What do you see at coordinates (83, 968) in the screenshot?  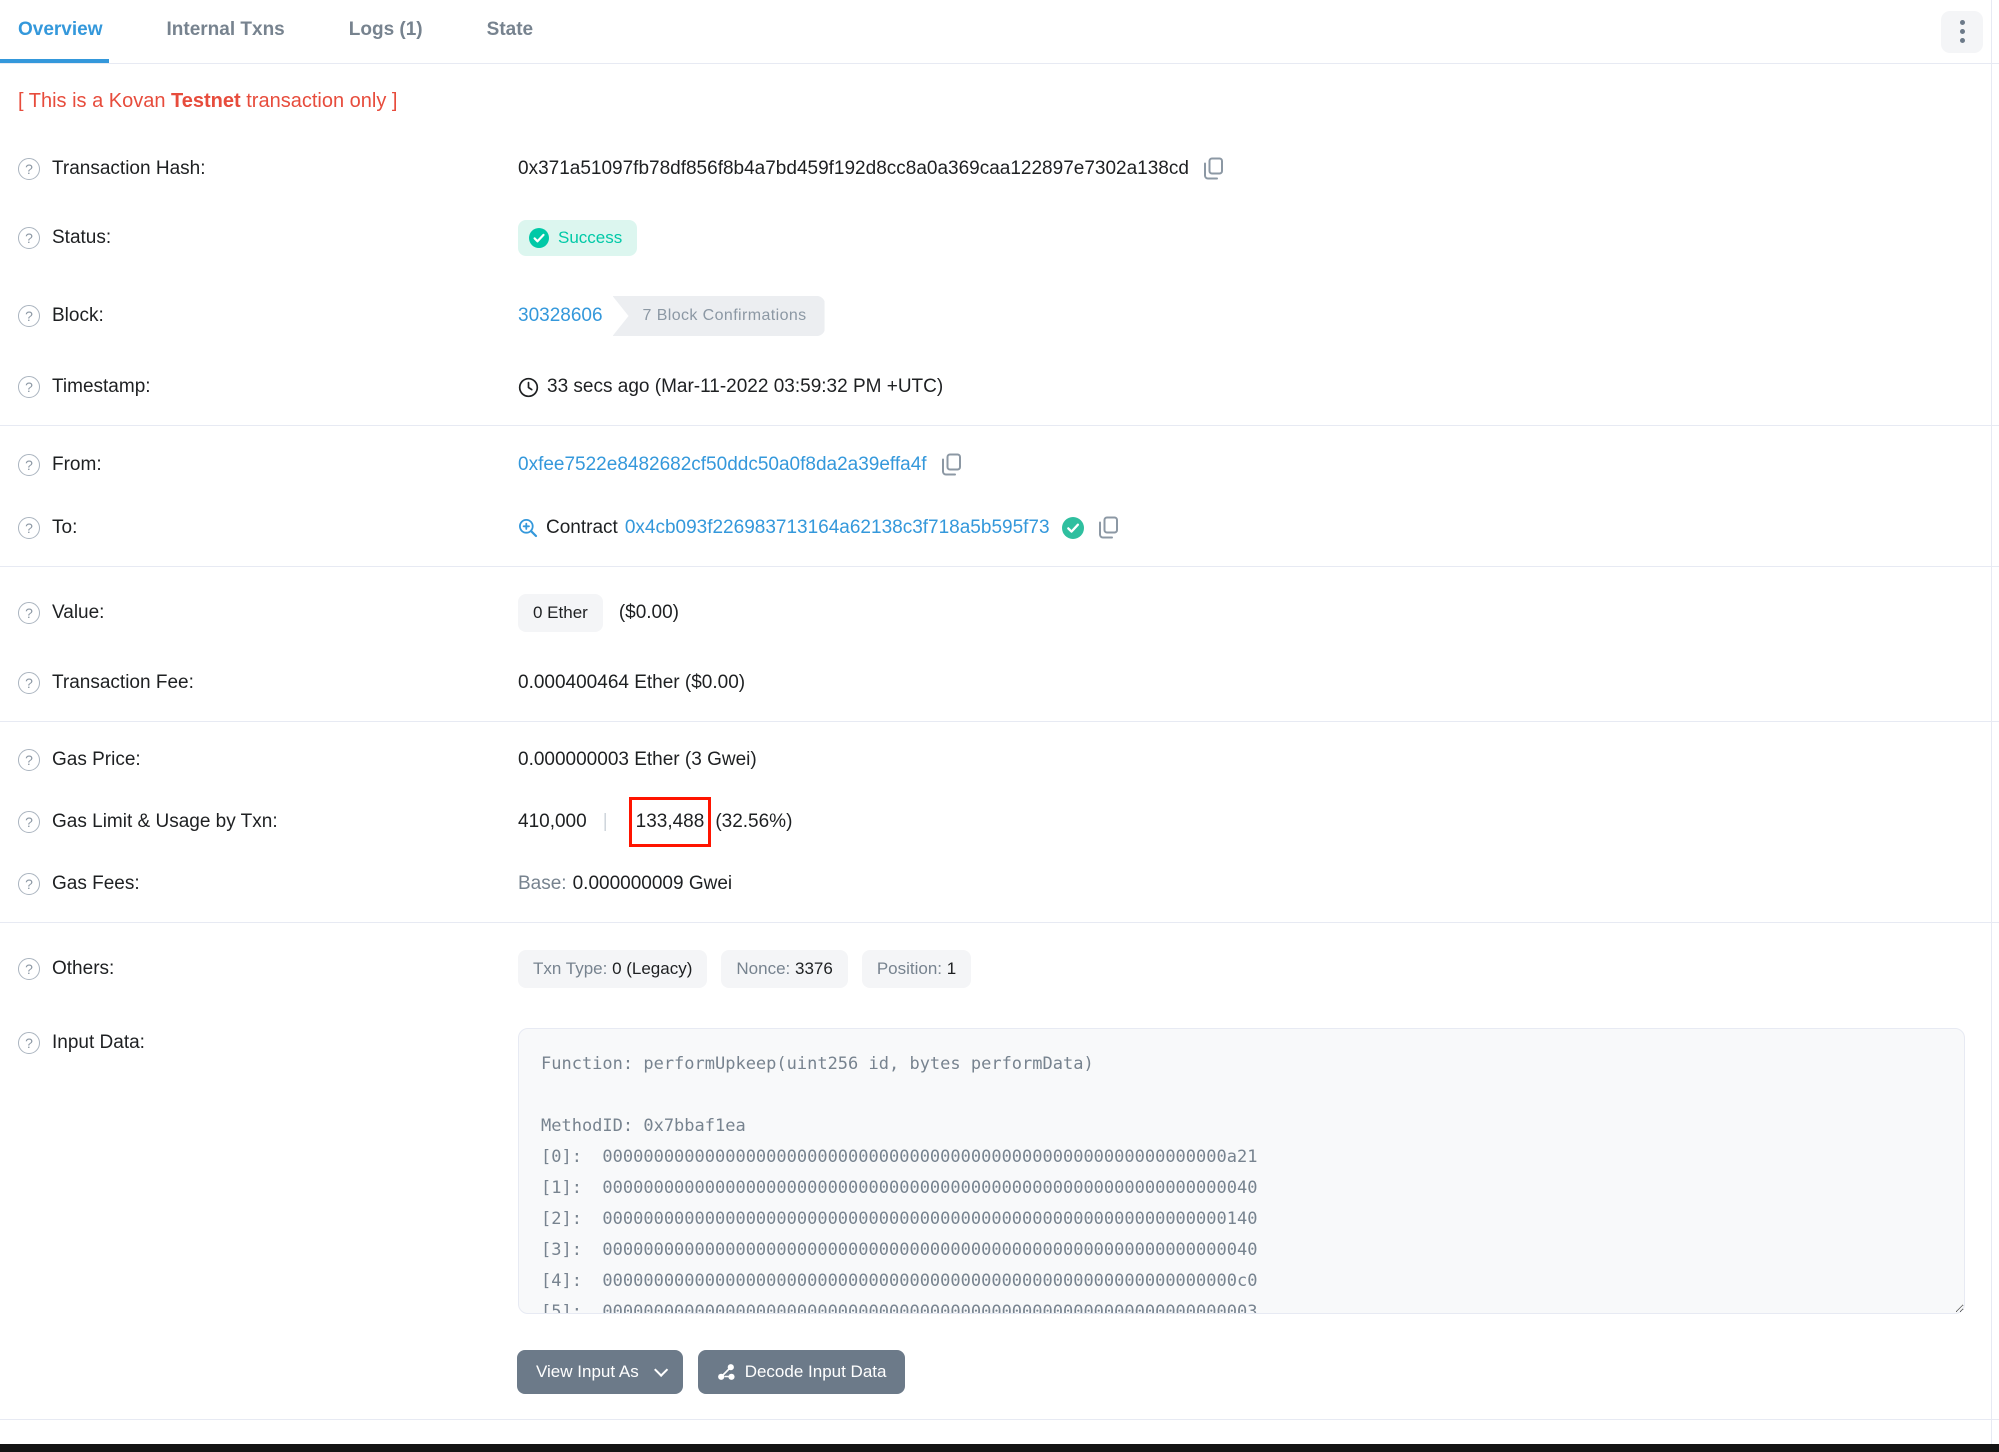 I see `others-label: Others:` at bounding box center [83, 968].